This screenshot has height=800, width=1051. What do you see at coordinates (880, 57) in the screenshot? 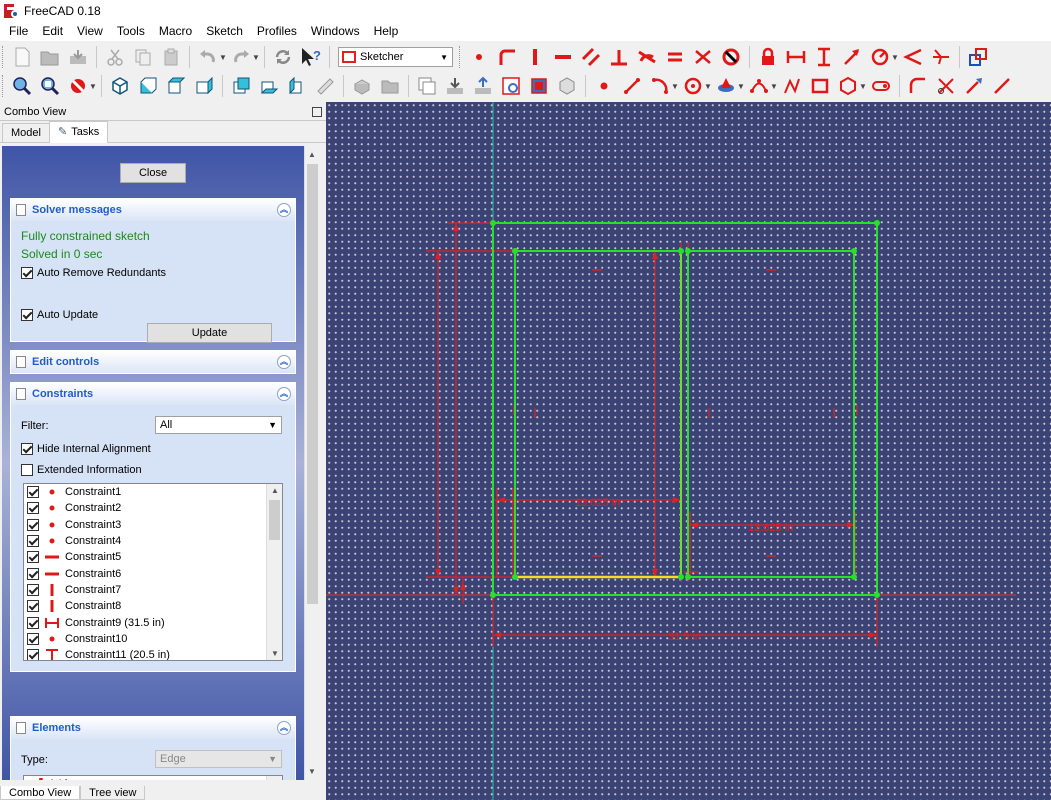
I see `radius-icon` at bounding box center [880, 57].